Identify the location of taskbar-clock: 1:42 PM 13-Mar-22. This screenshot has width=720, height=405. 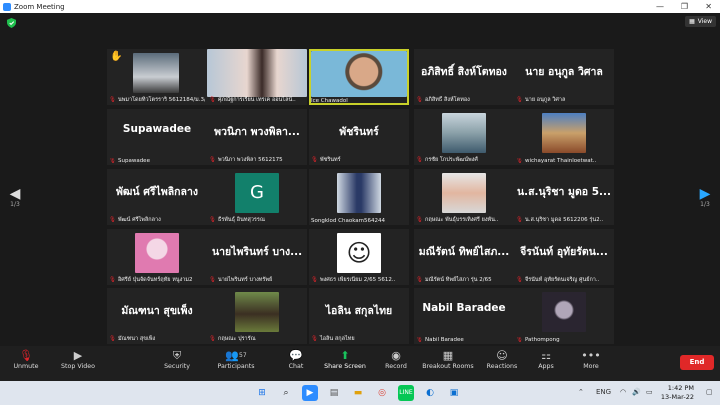
(677, 393).